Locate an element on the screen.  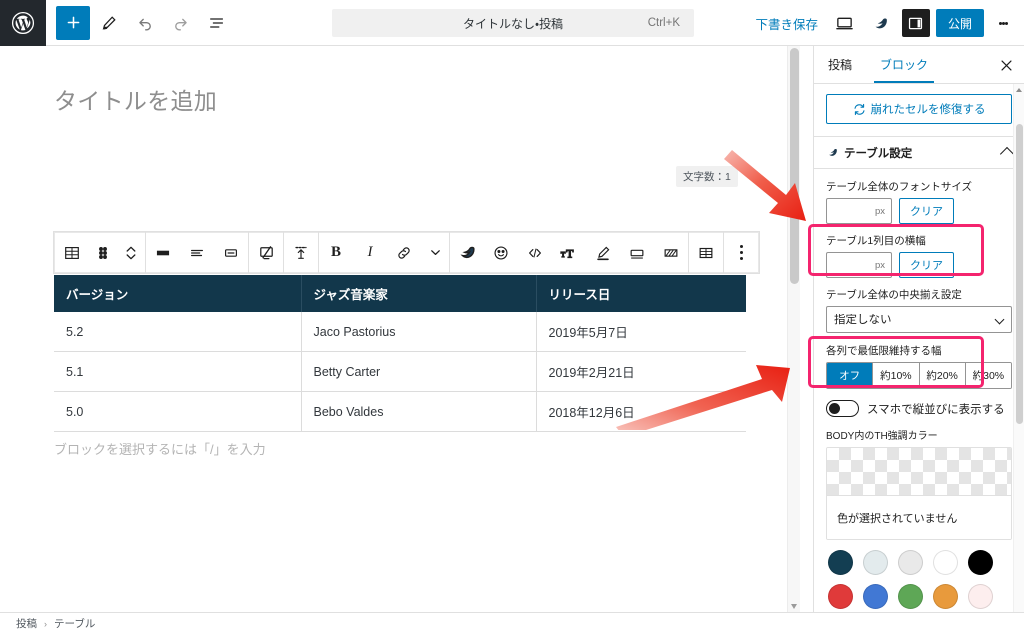
sidebar-tabs: 投稿 ブロック is located at coordinates (919, 65).